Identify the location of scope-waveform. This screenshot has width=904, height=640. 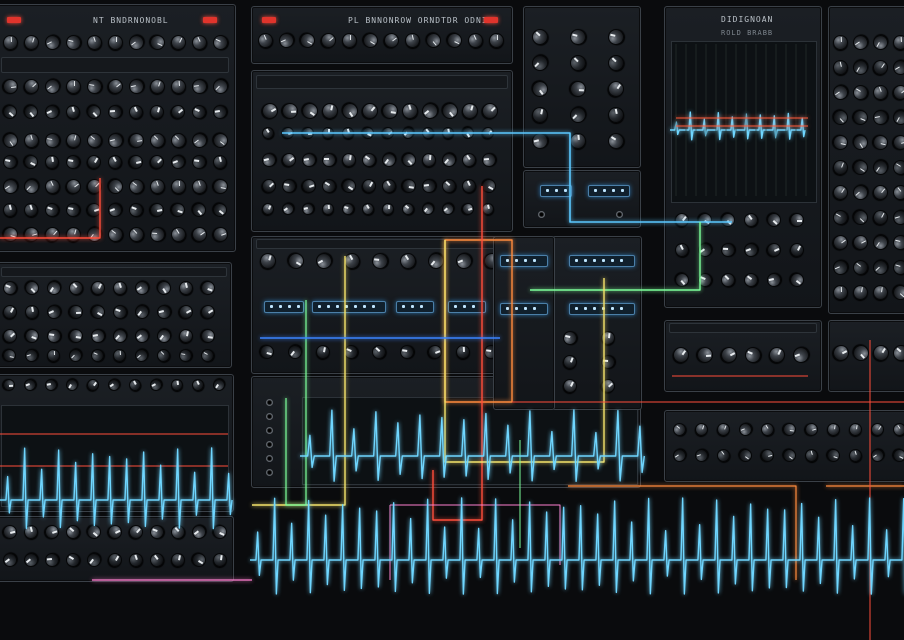
(472, 445).